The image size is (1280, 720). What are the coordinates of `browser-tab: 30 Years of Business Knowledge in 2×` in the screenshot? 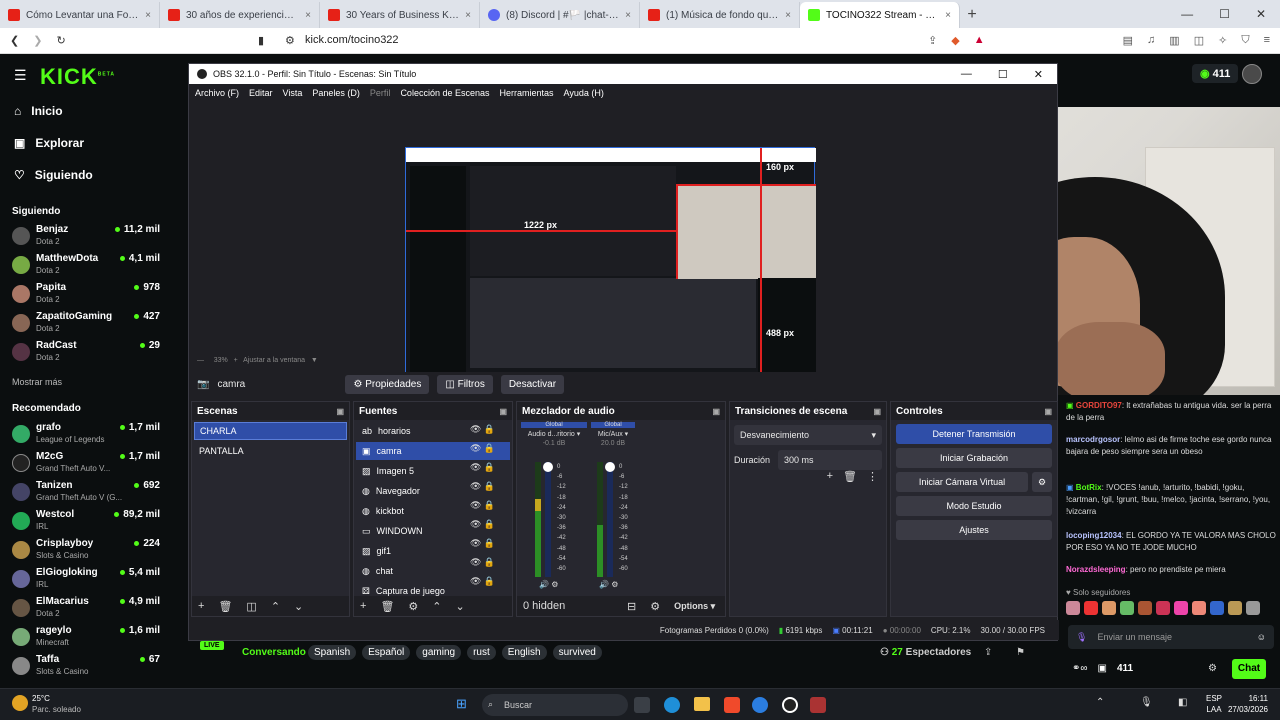 It's located at (400, 15).